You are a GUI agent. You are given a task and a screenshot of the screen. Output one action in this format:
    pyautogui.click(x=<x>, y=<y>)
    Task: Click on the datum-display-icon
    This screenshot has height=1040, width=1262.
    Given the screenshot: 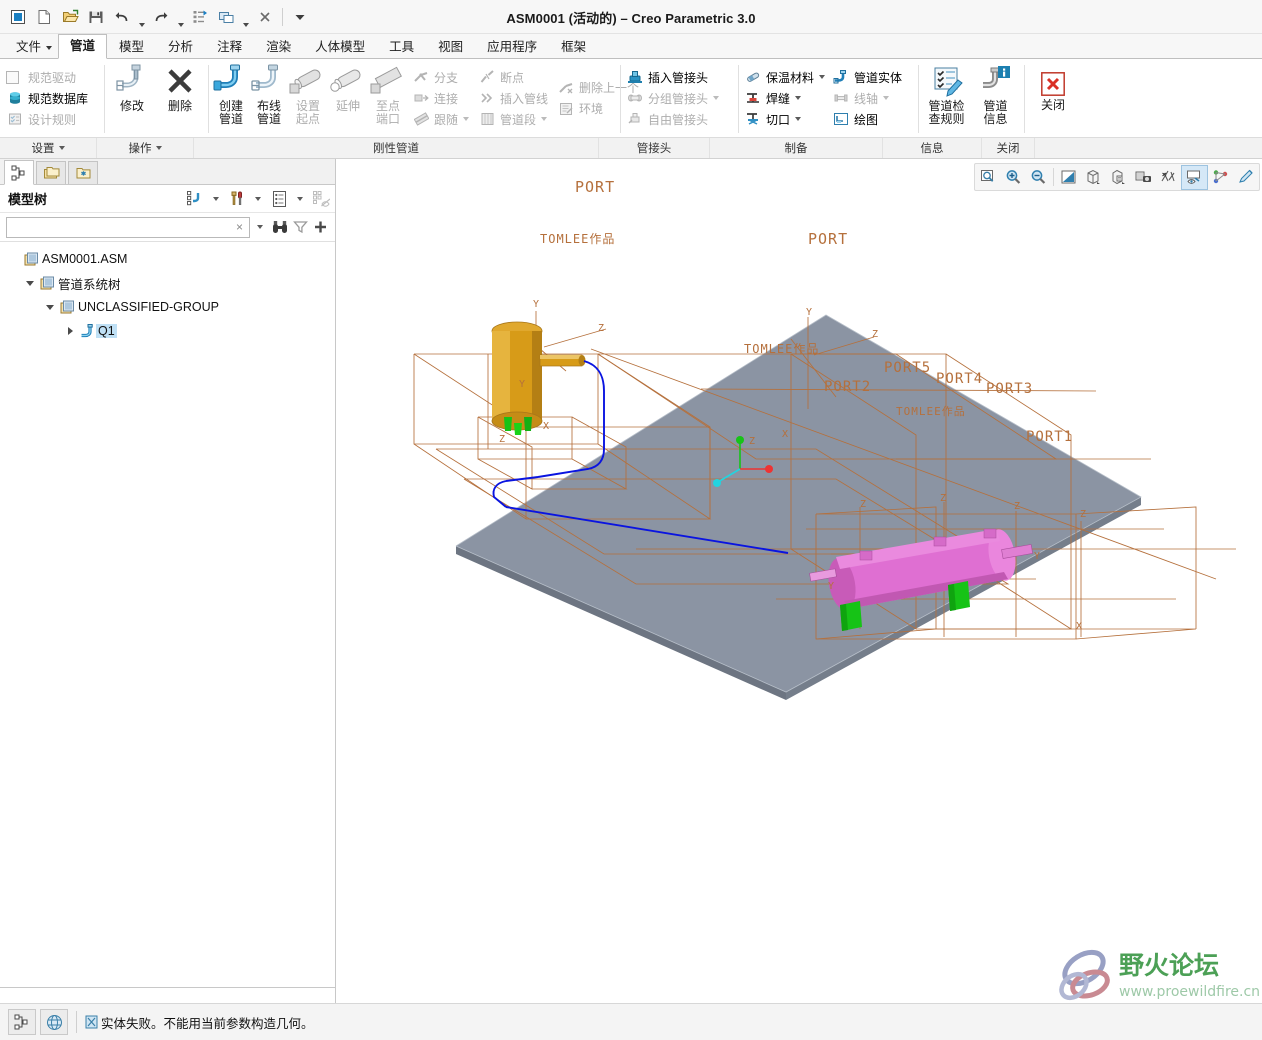 What is the action you would take?
    pyautogui.click(x=1168, y=177)
    